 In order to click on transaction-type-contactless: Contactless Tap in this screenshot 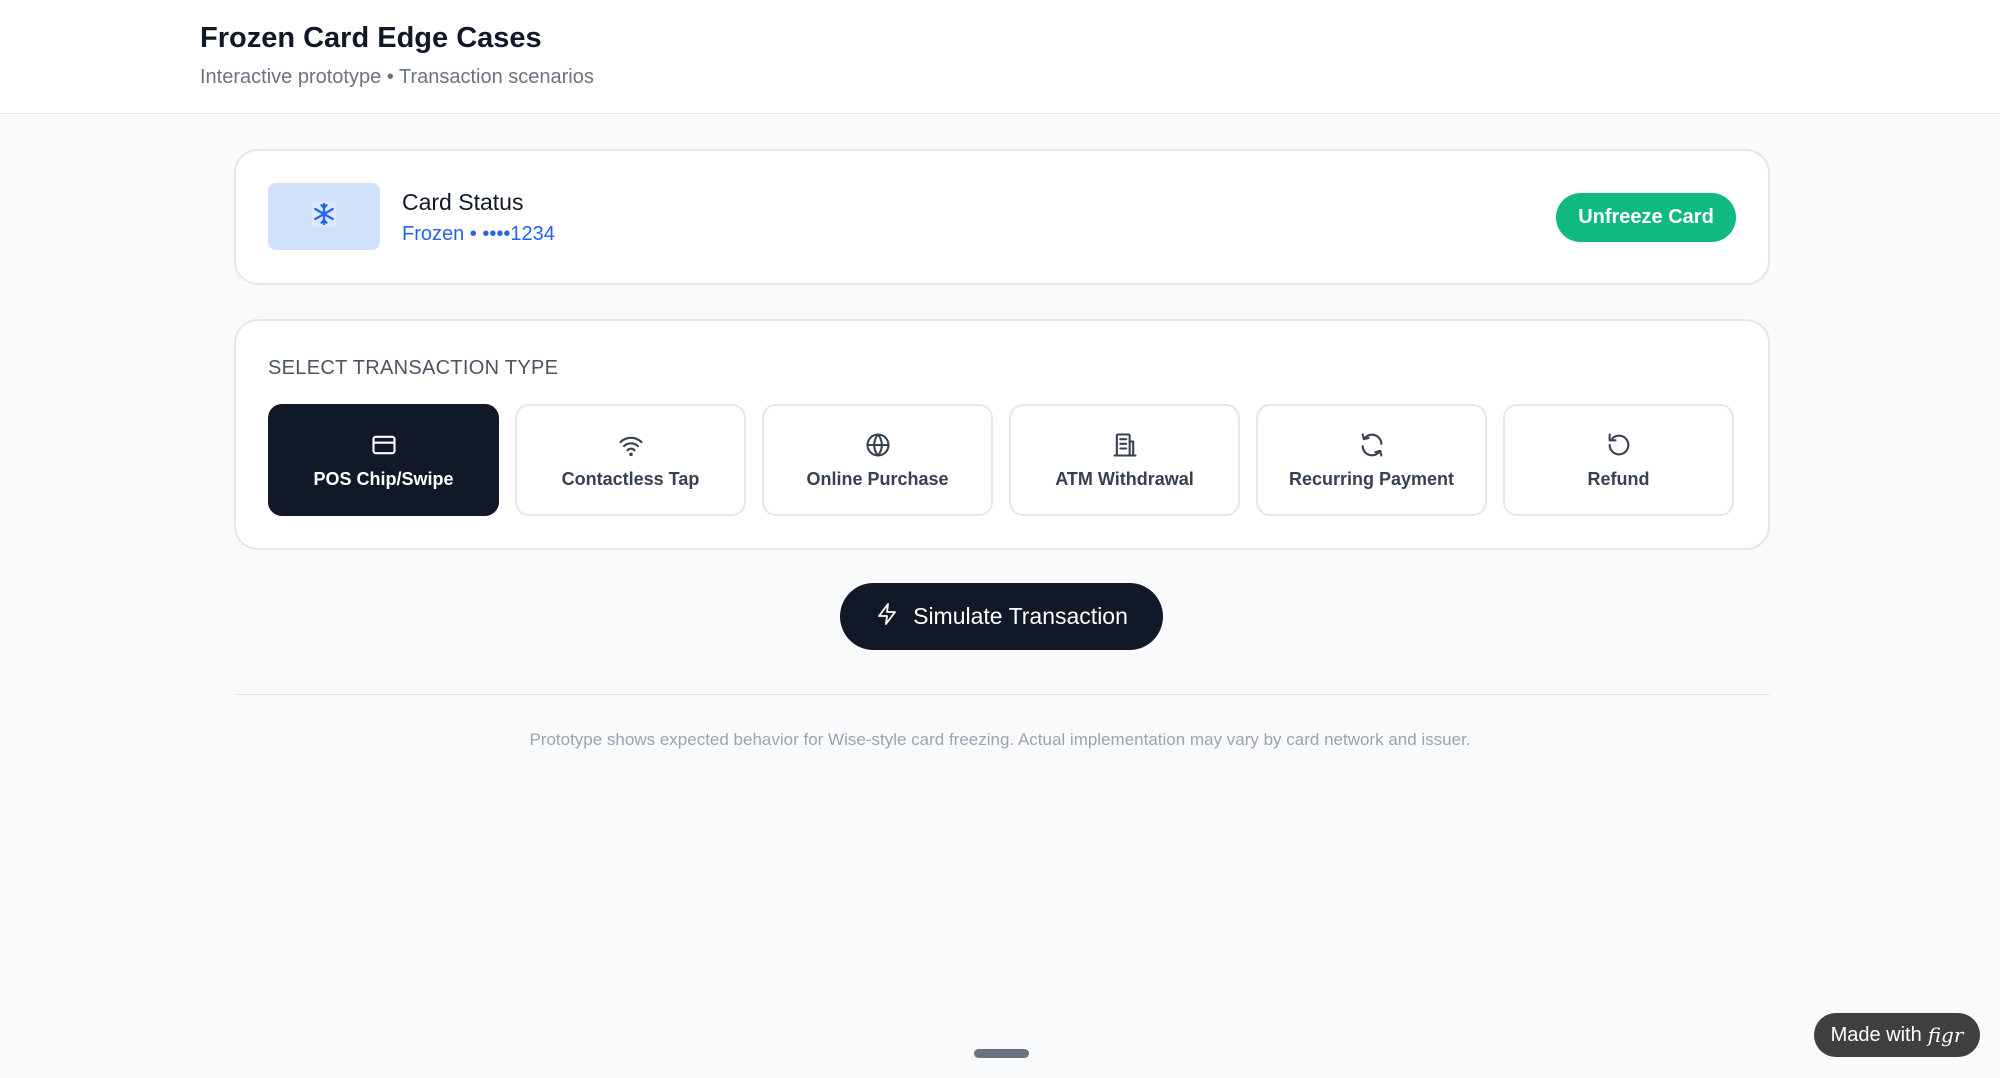, I will do `click(630, 460)`.